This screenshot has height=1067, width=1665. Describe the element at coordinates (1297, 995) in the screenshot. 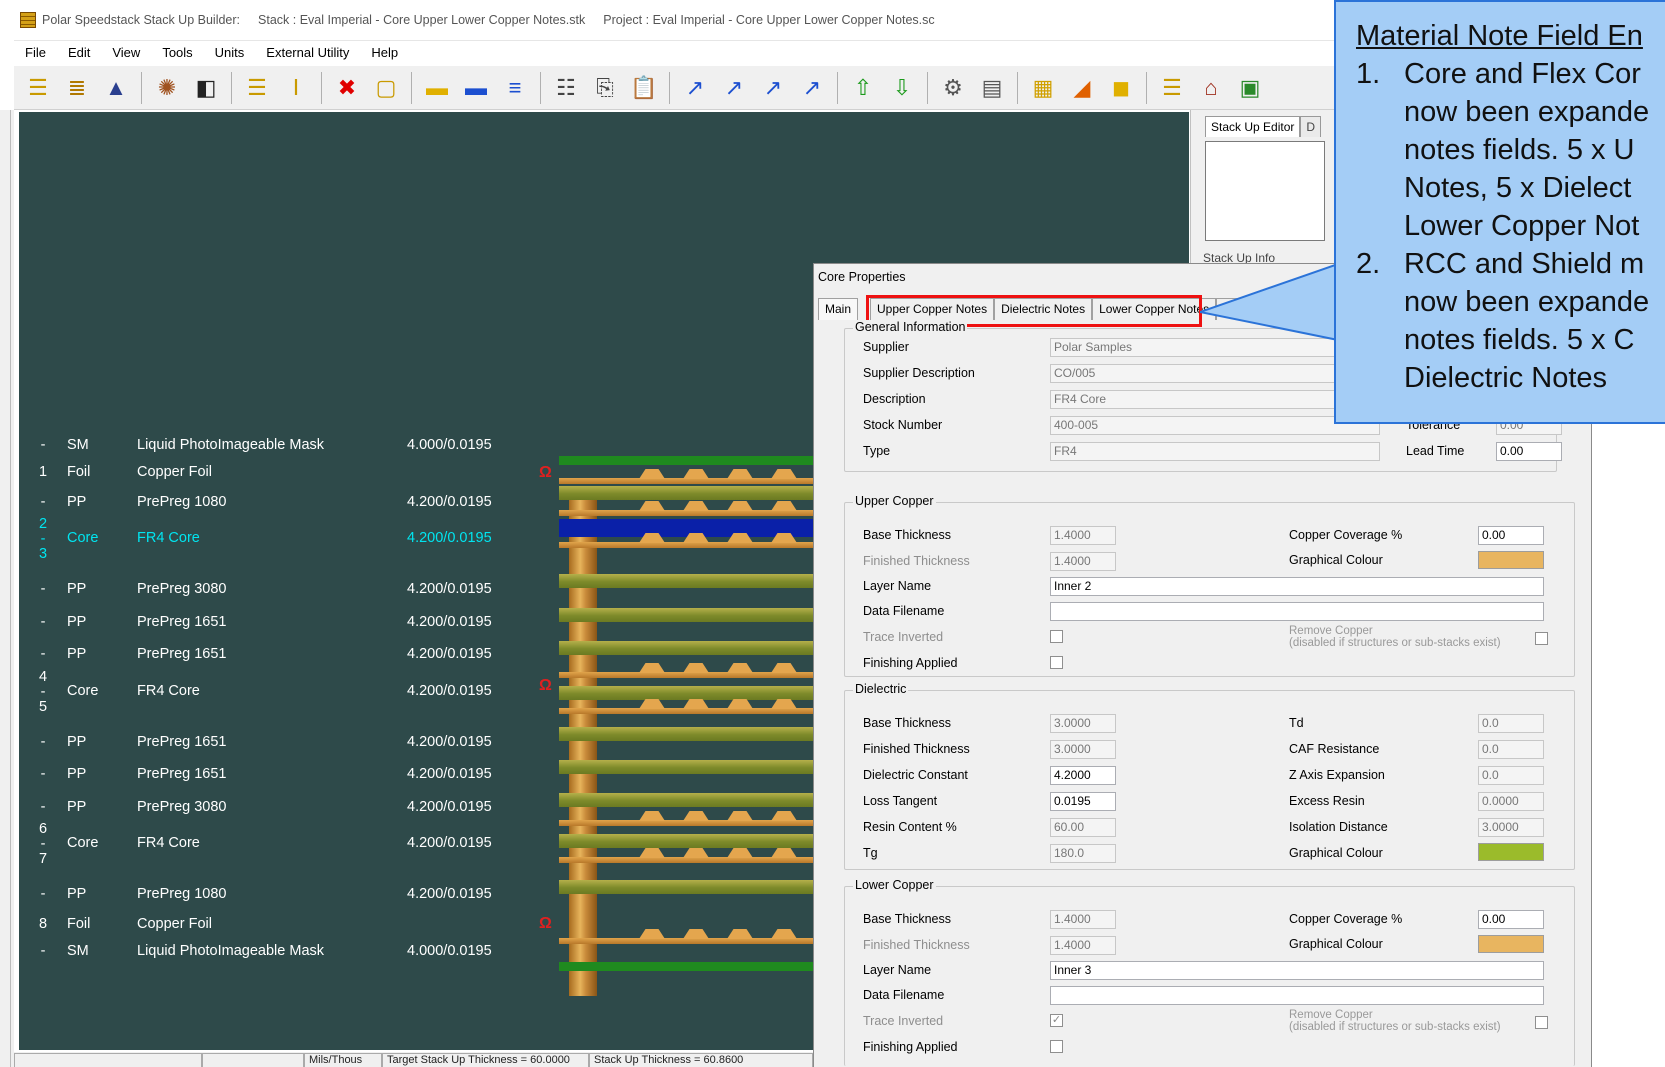

I see `lower-data-filename-field` at that location.